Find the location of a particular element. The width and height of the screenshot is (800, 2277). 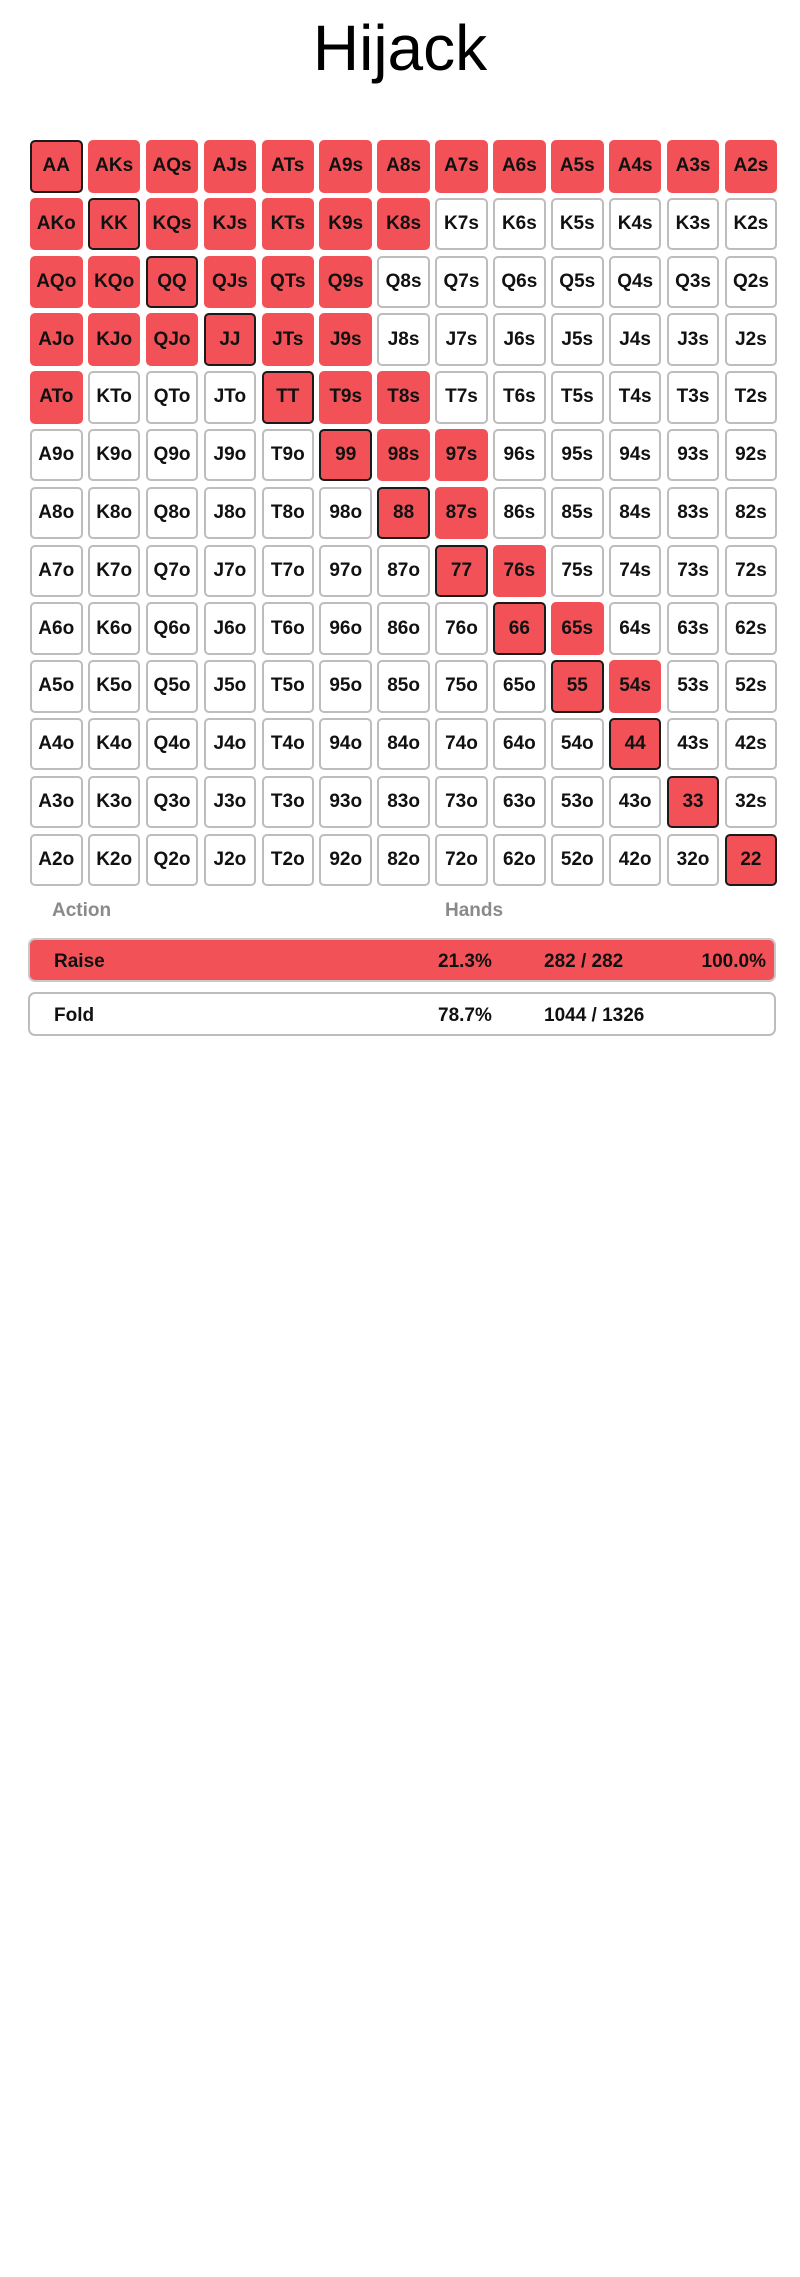

hand-cell-82s: 82s is located at coordinates (751, 513).